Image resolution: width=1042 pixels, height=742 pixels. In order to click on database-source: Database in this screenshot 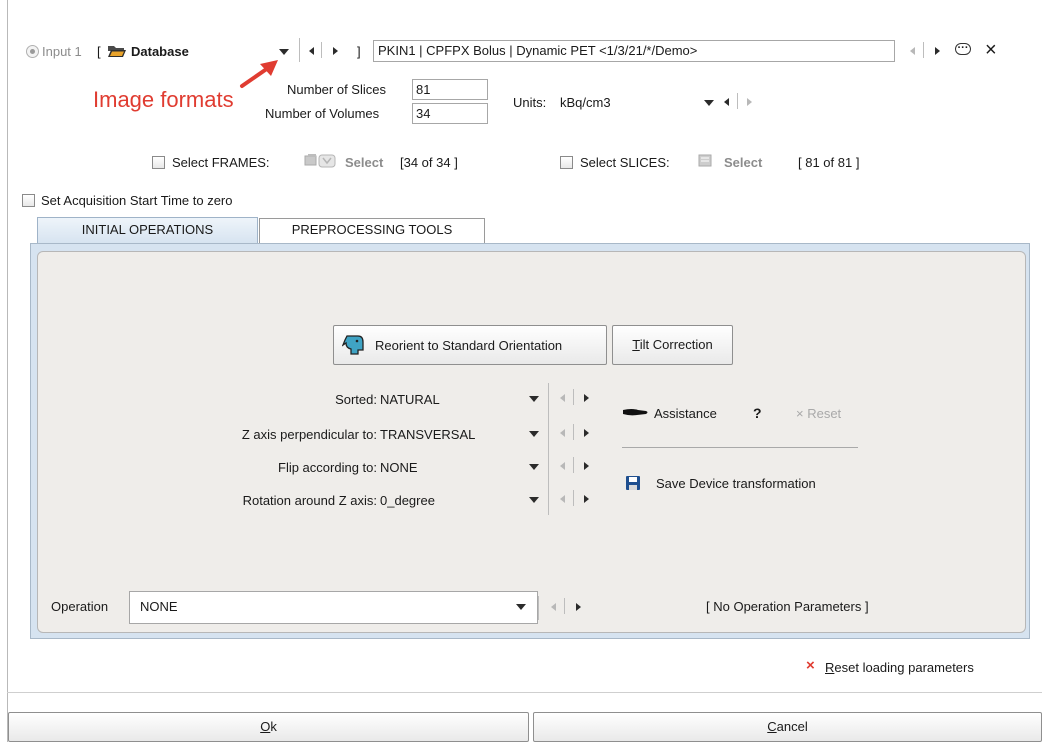, I will do `click(160, 51)`.